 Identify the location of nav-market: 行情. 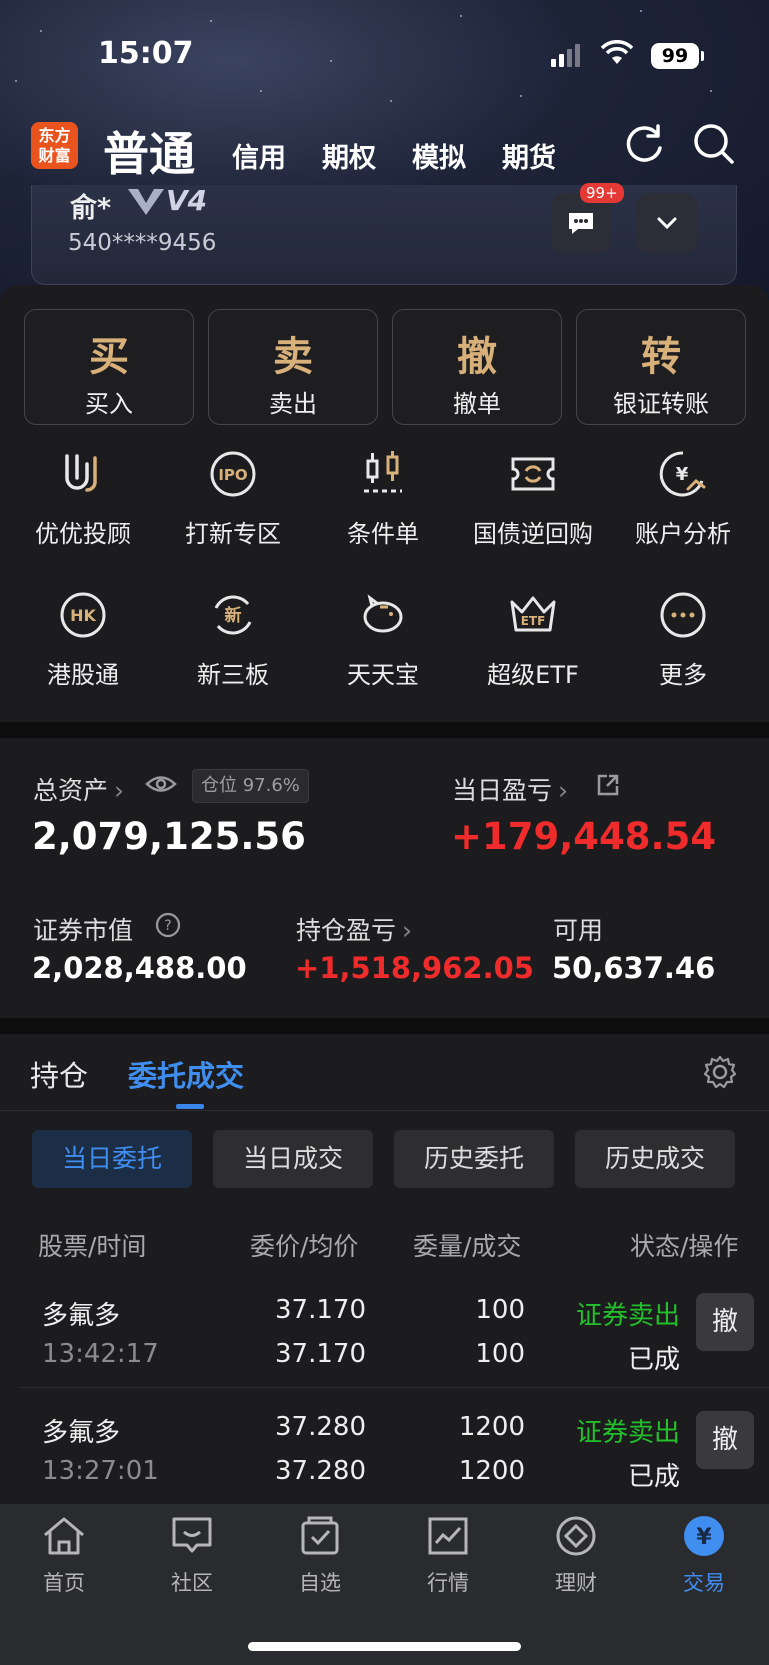
(448, 1556).